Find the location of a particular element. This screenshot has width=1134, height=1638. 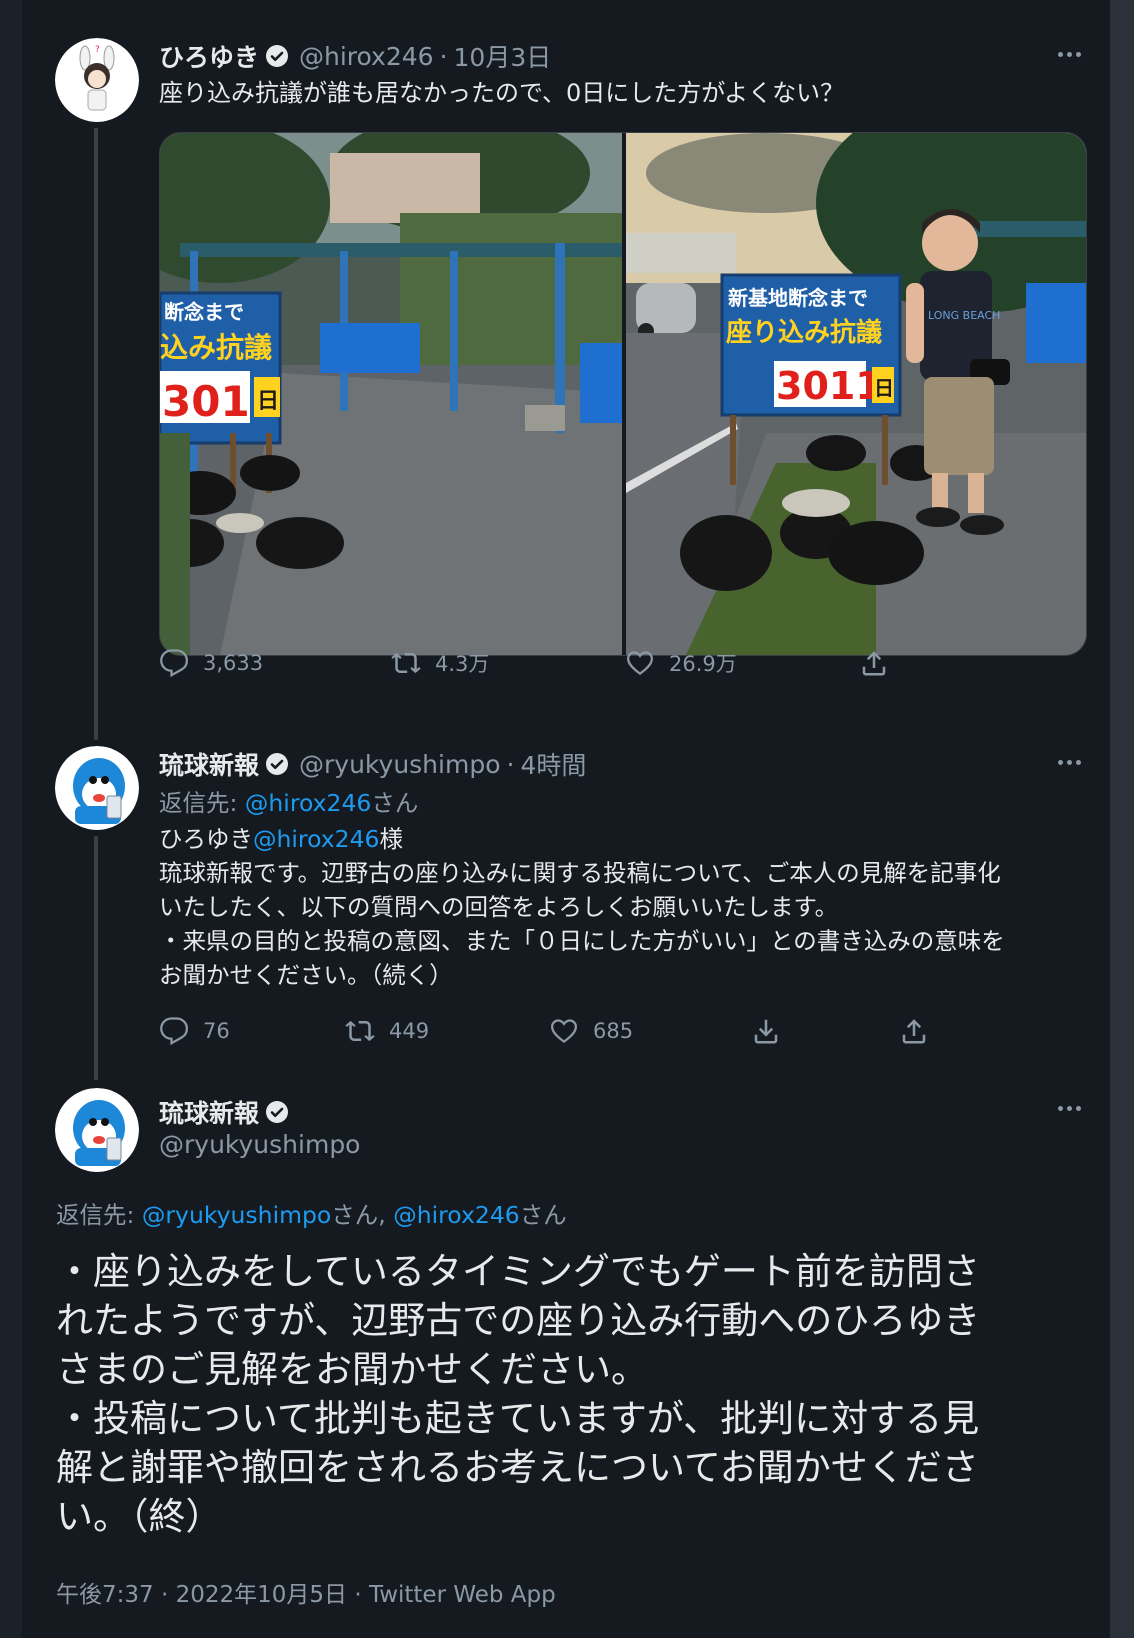

retweet-count: 449 is located at coordinates (409, 1031).